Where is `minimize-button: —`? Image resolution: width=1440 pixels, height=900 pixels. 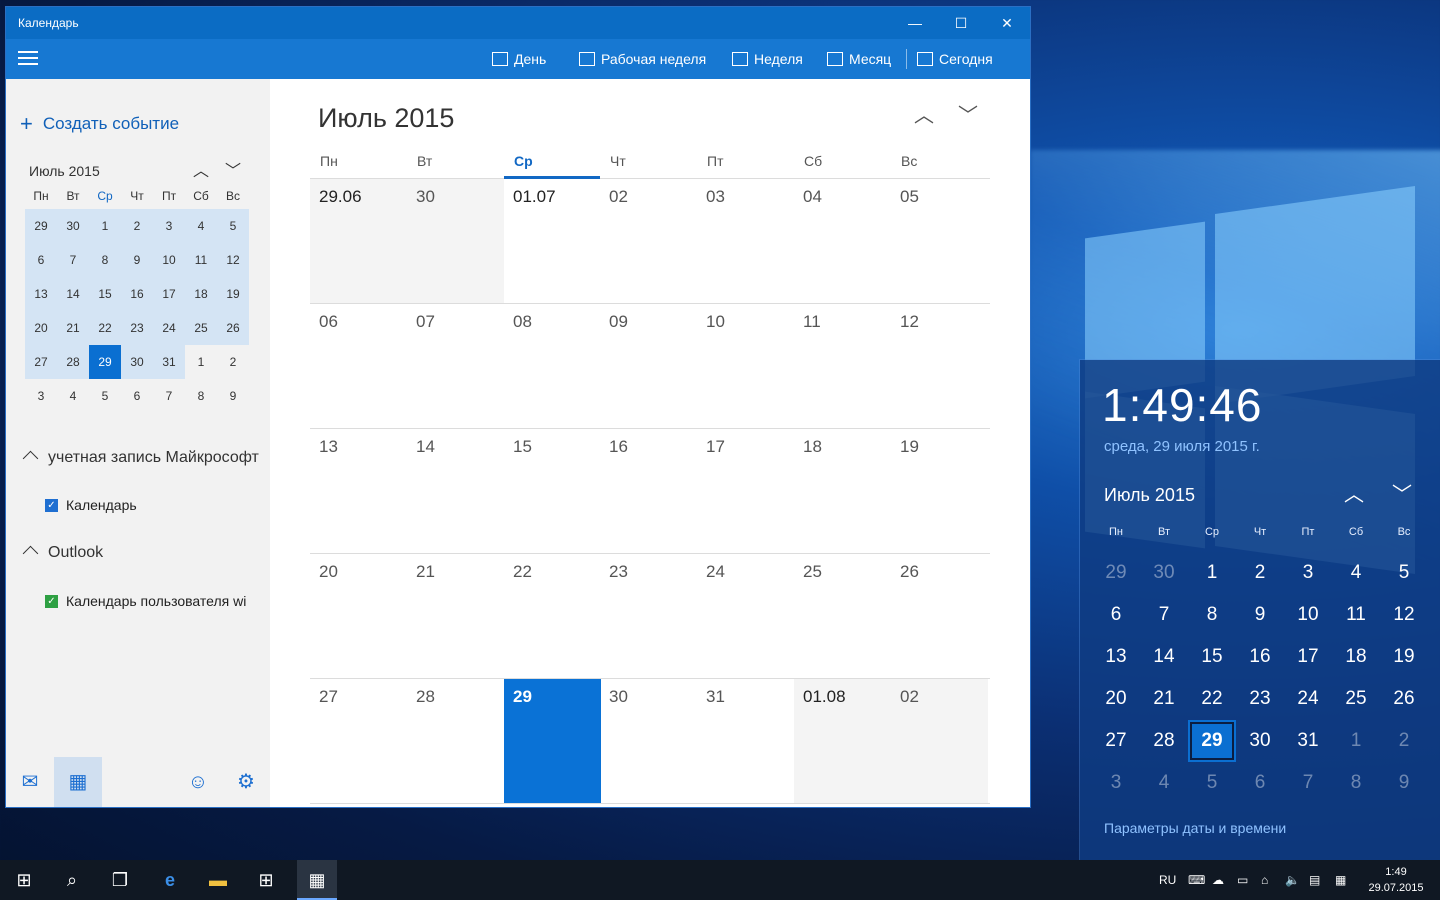 minimize-button: — is located at coordinates (915, 23).